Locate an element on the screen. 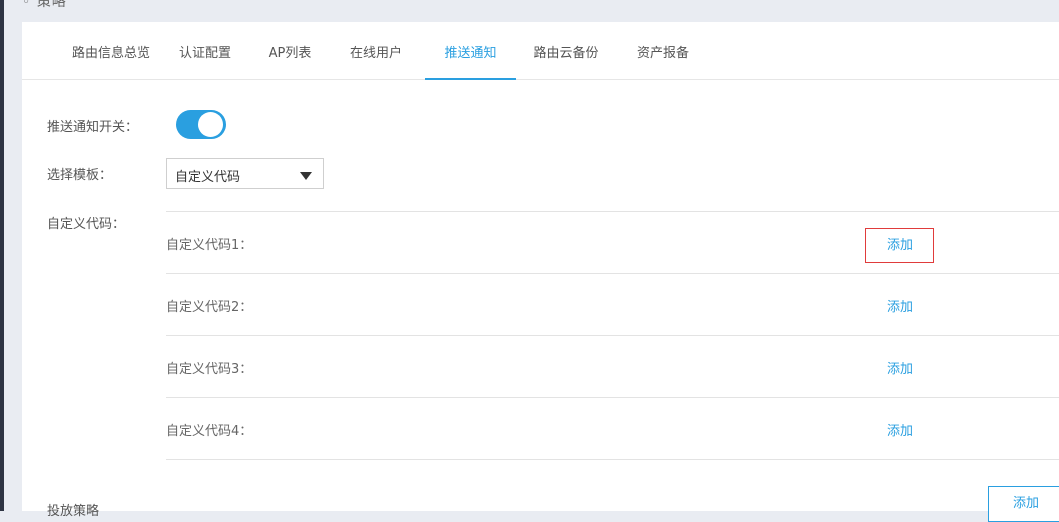 This screenshot has height=522, width=1059. custom-code-2-add-link: 添加 is located at coordinates (900, 305).